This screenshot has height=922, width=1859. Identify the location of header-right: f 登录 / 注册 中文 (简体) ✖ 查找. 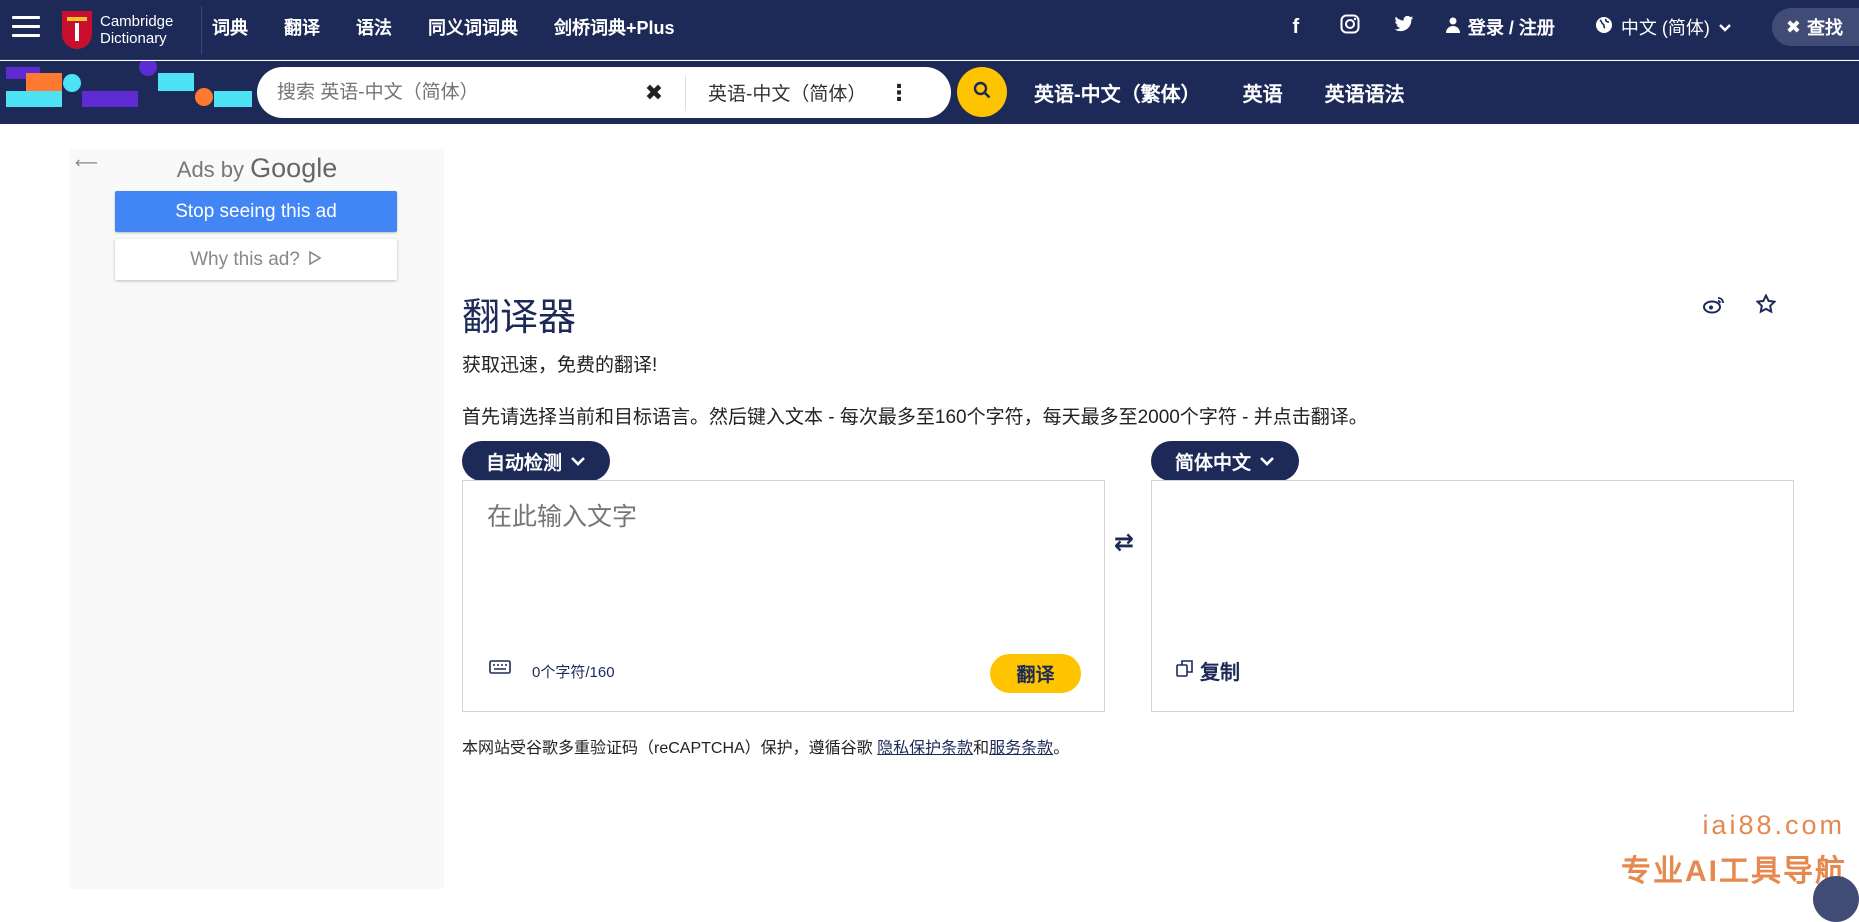
(1571, 27).